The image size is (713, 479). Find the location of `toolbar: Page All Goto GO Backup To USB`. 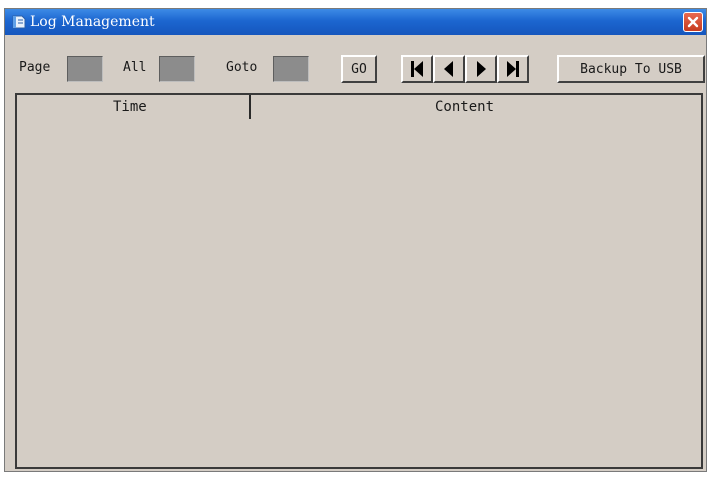

toolbar: Page All Goto GO Backup To USB is located at coordinates (355, 69).